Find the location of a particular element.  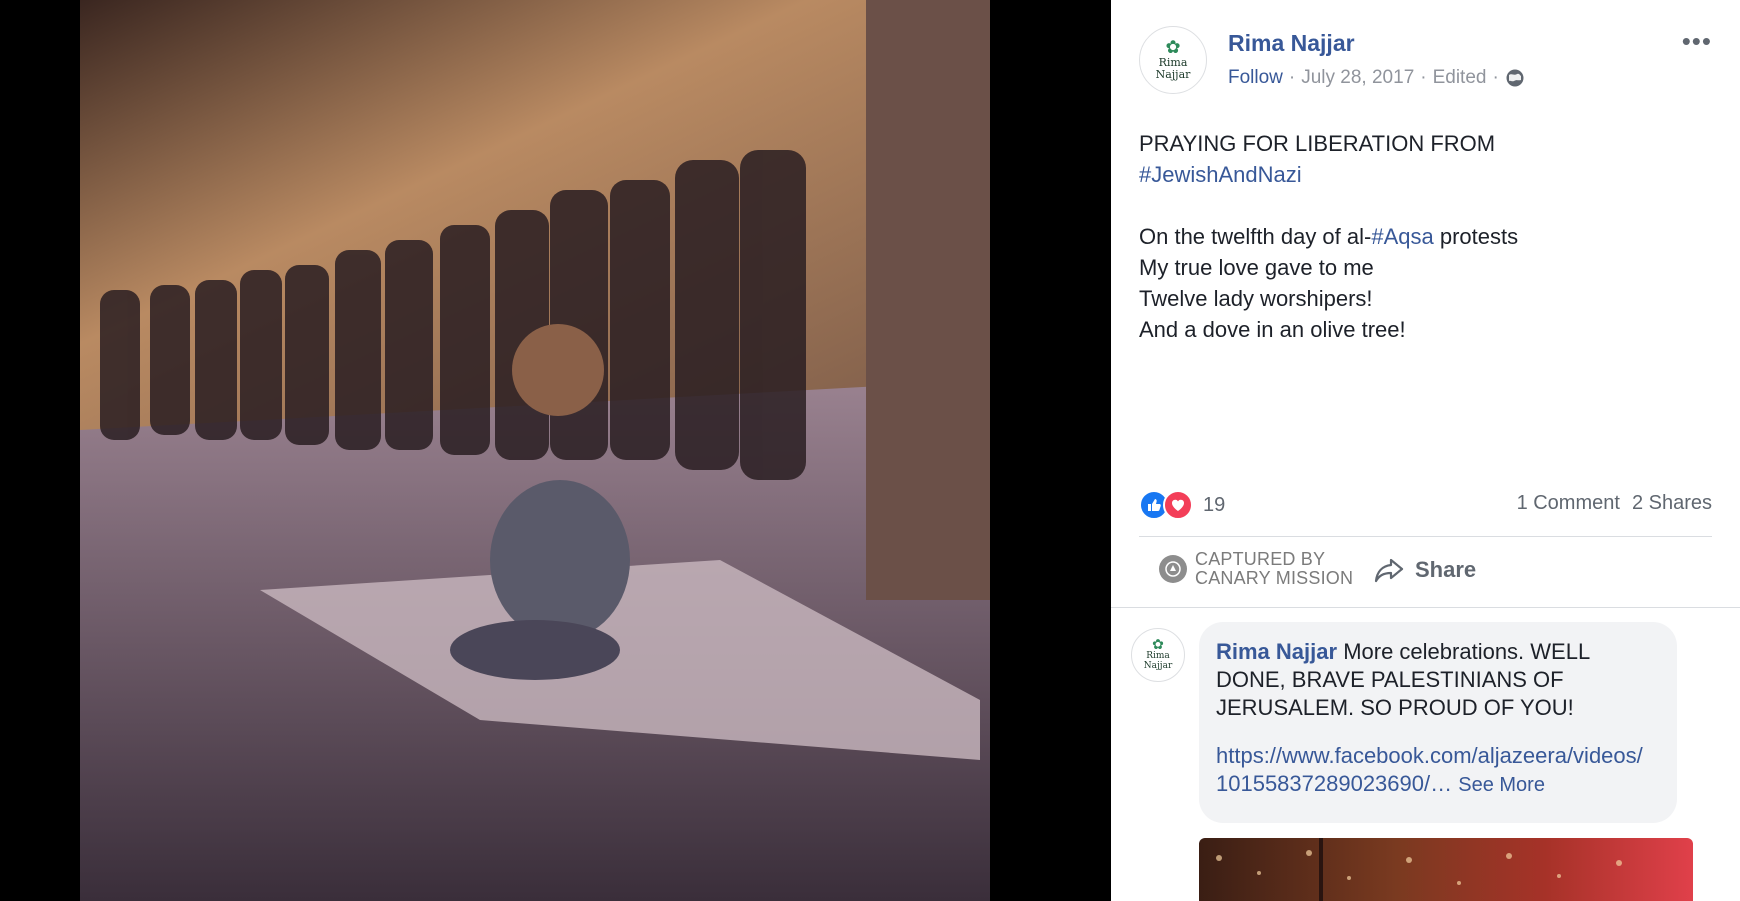

post-line-2a: On the twelfth day of al- is located at coordinates (1255, 236).